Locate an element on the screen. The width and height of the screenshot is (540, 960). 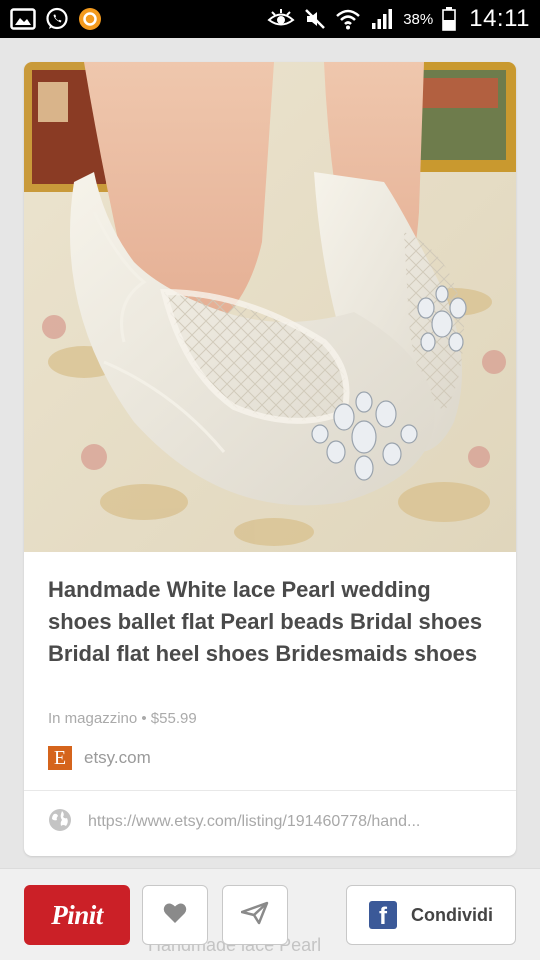
action-bar: Handmade lace Pearl Pinit f Condividi is located at coordinates (270, 914).